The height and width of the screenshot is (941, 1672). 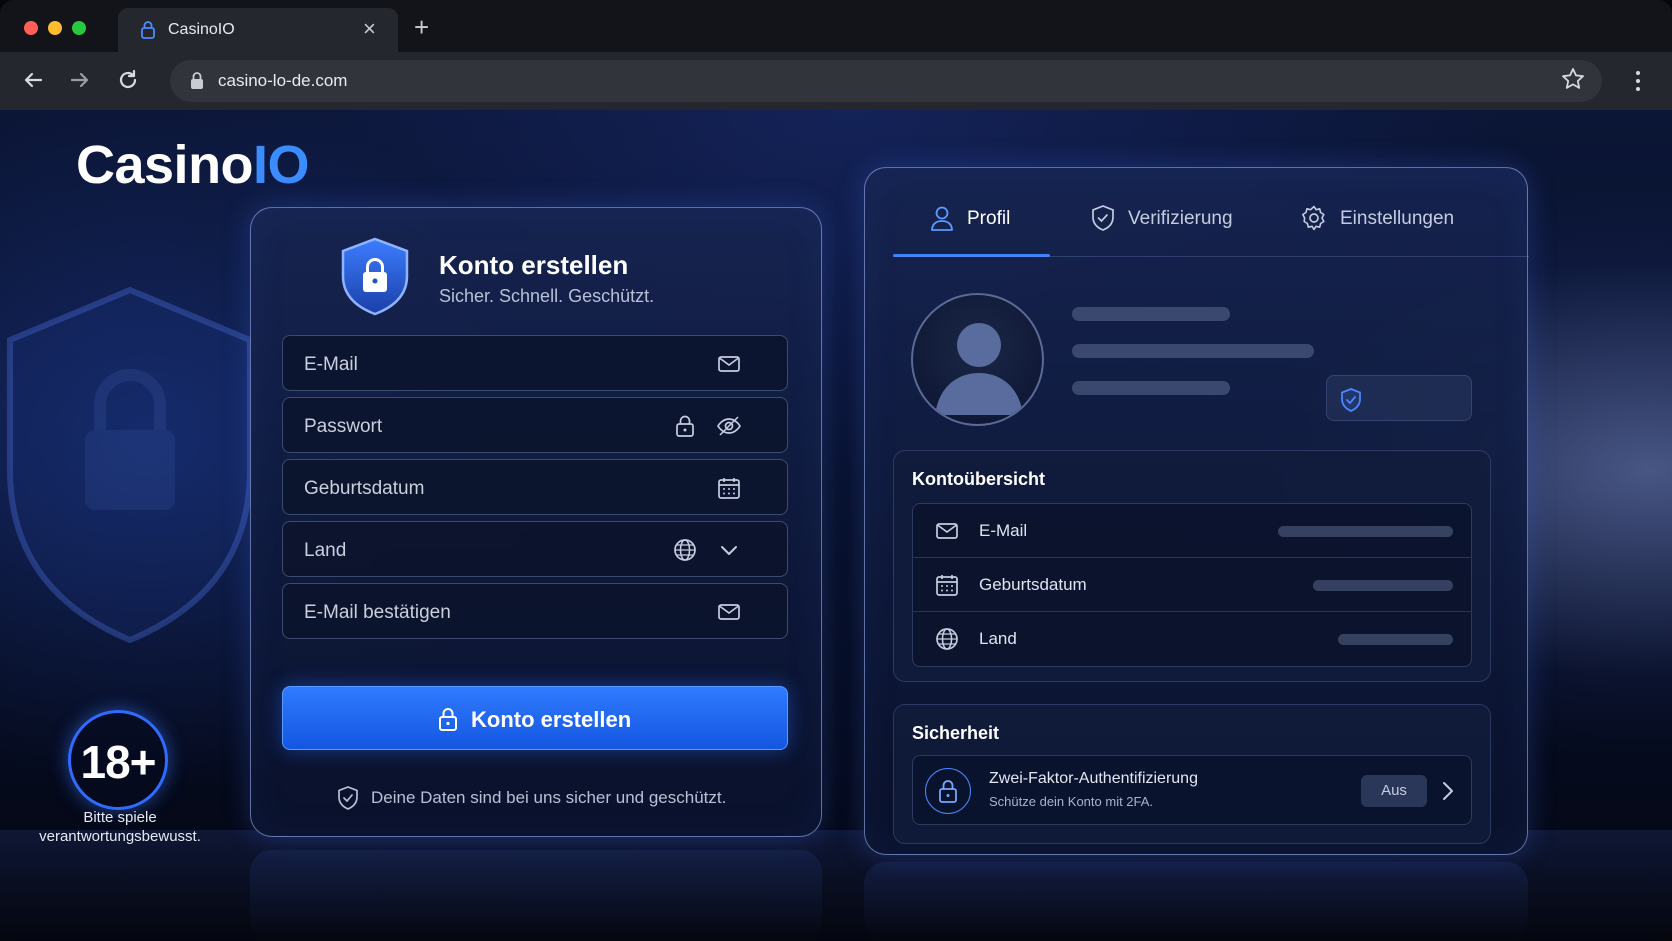 What do you see at coordinates (128, 80) in the screenshot?
I see `reload-icon` at bounding box center [128, 80].